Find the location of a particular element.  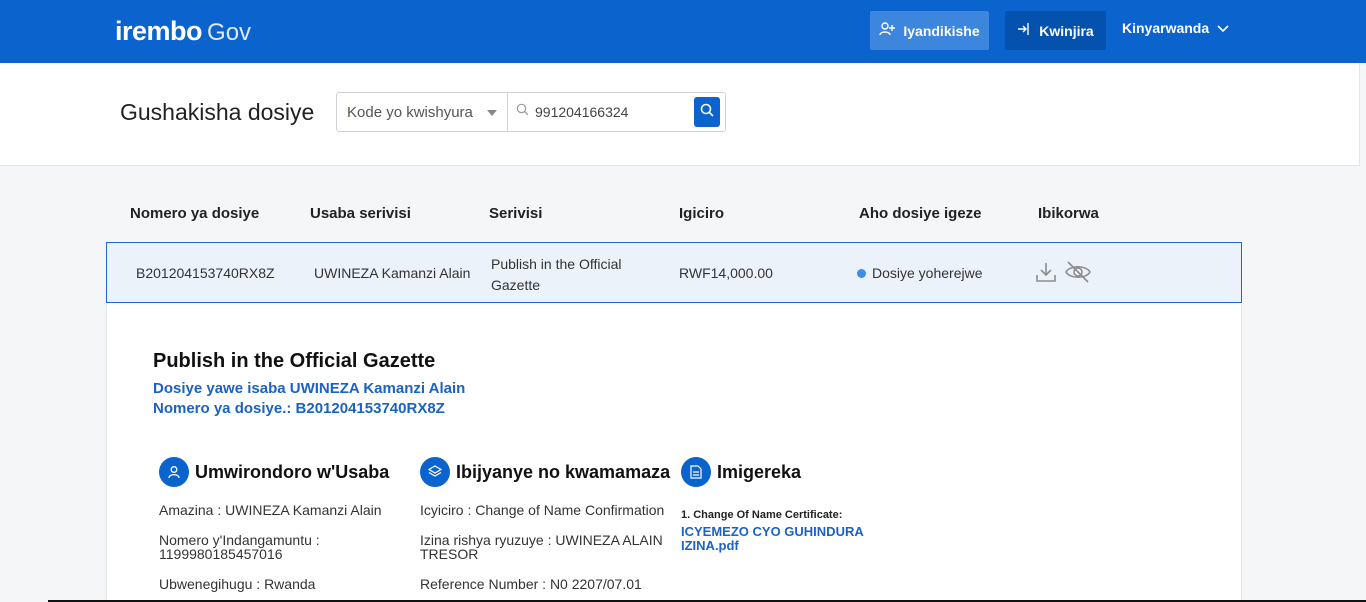

add-user-icon is located at coordinates (887, 30).